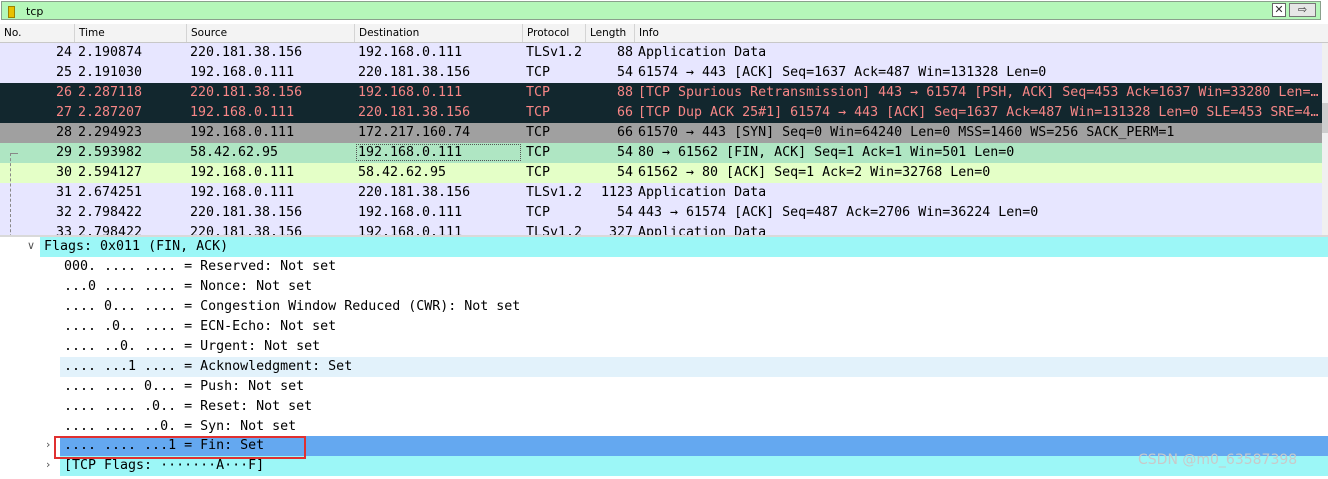 The height and width of the screenshot is (479, 1328). I want to click on expand-tcp-flags-icon: ›, so click(48, 464).